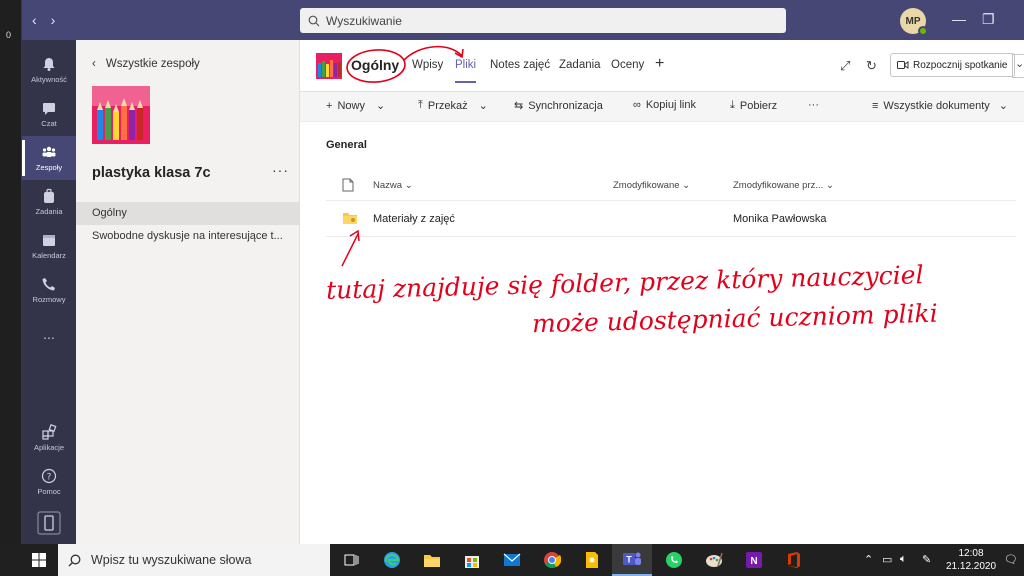 This screenshot has height=576, width=1024. I want to click on help-icon: ?, so click(49, 476).